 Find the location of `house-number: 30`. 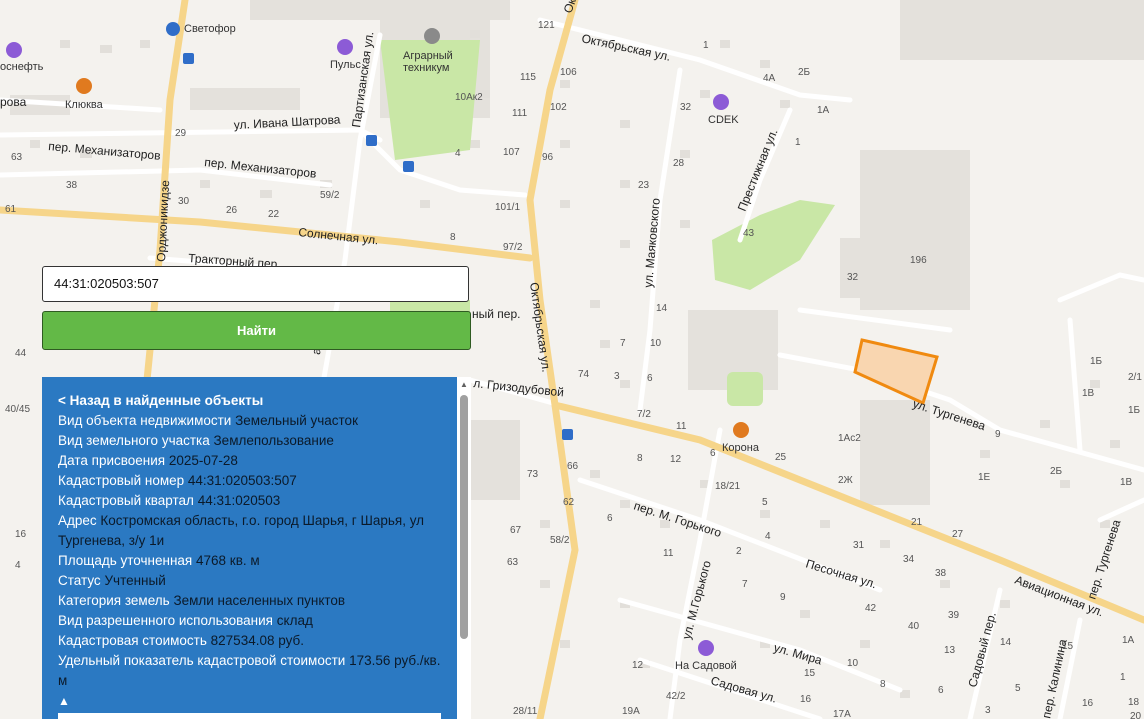

house-number: 30 is located at coordinates (184, 201).